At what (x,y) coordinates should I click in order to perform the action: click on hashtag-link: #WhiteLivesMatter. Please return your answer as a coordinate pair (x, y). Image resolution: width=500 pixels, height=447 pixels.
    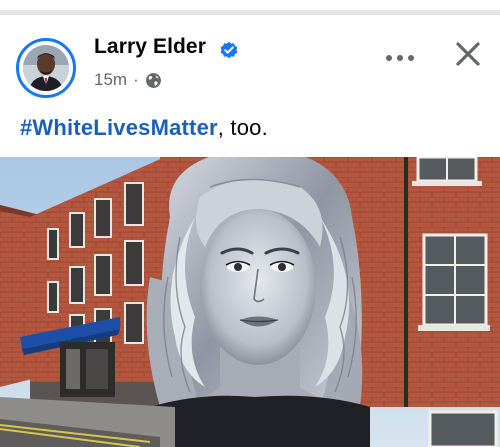
    Looking at the image, I should click on (119, 127).